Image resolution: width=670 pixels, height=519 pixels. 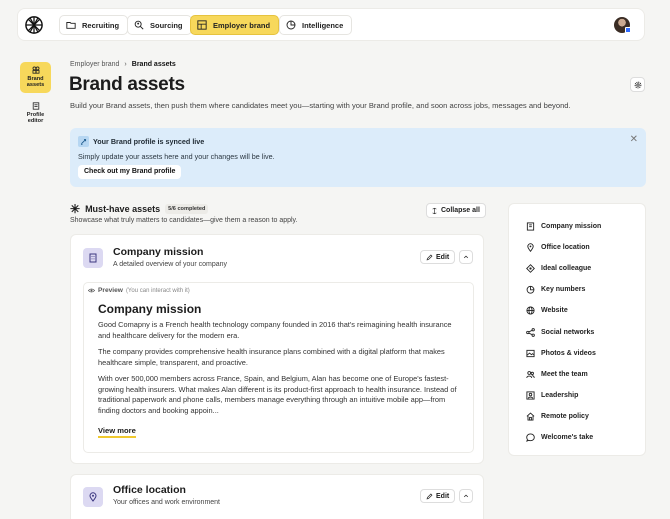 I want to click on preview-label-text: Preview, so click(x=110, y=290).